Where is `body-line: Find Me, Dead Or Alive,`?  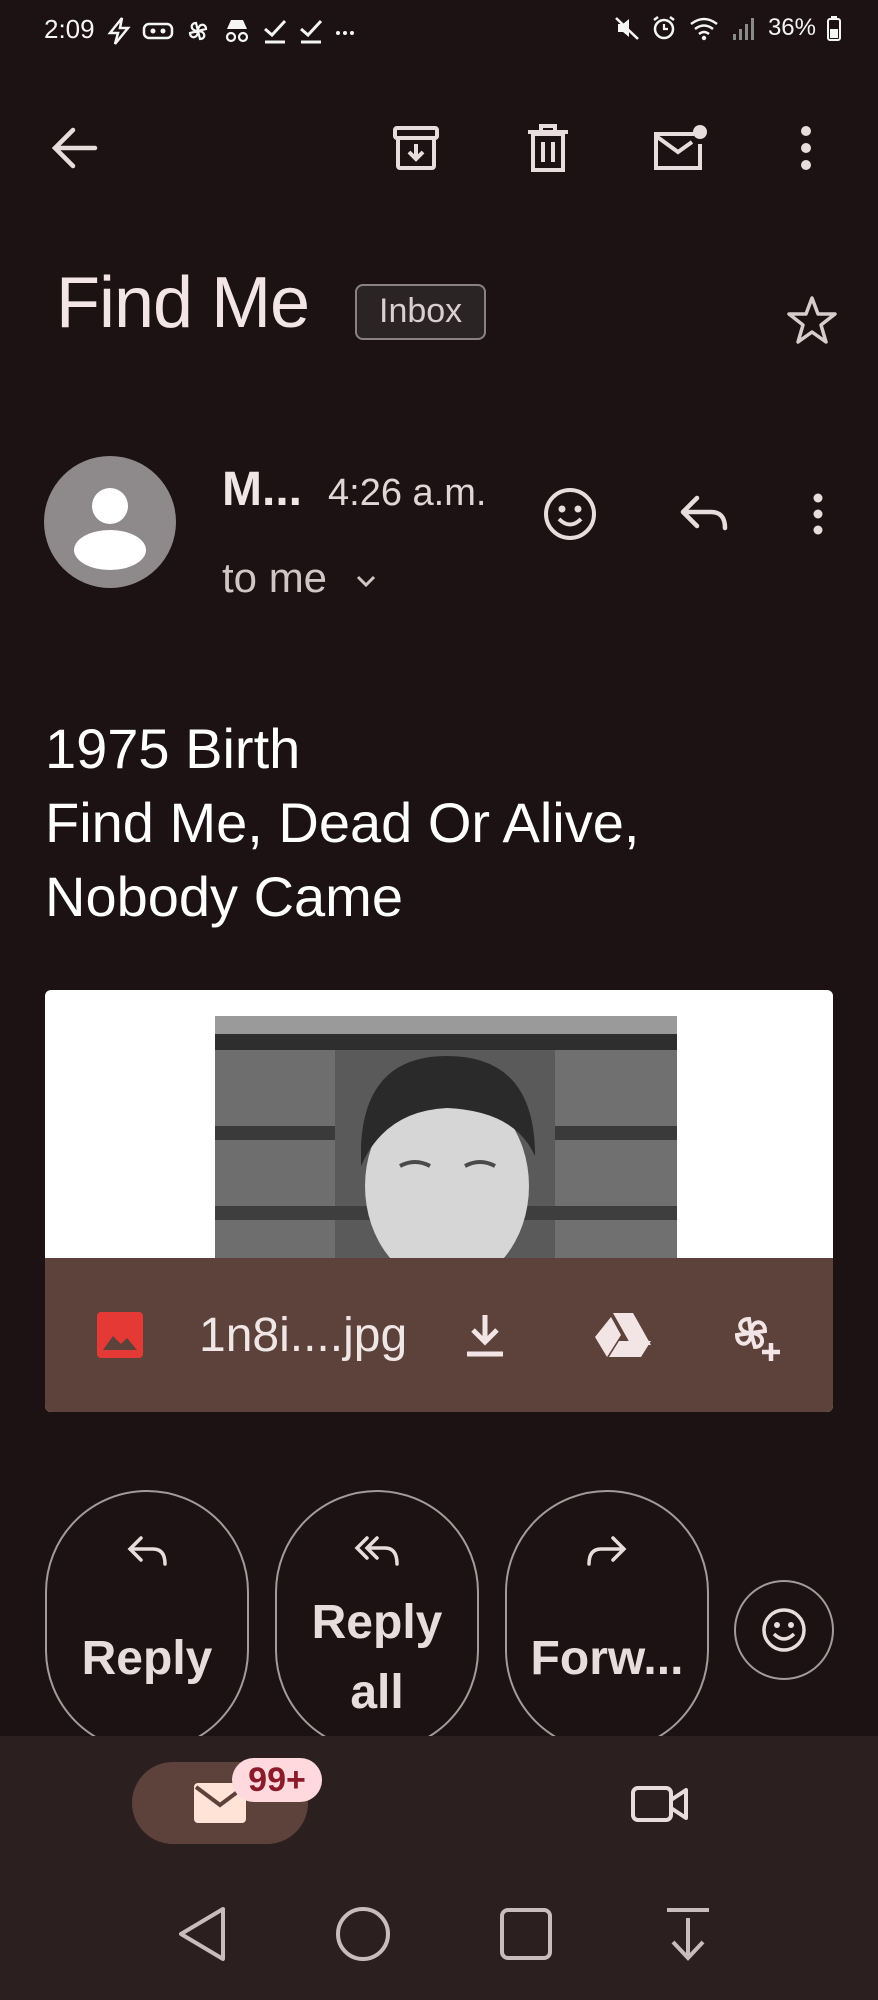
body-line: Find Me, Dead Or Alive, is located at coordinates (342, 822).